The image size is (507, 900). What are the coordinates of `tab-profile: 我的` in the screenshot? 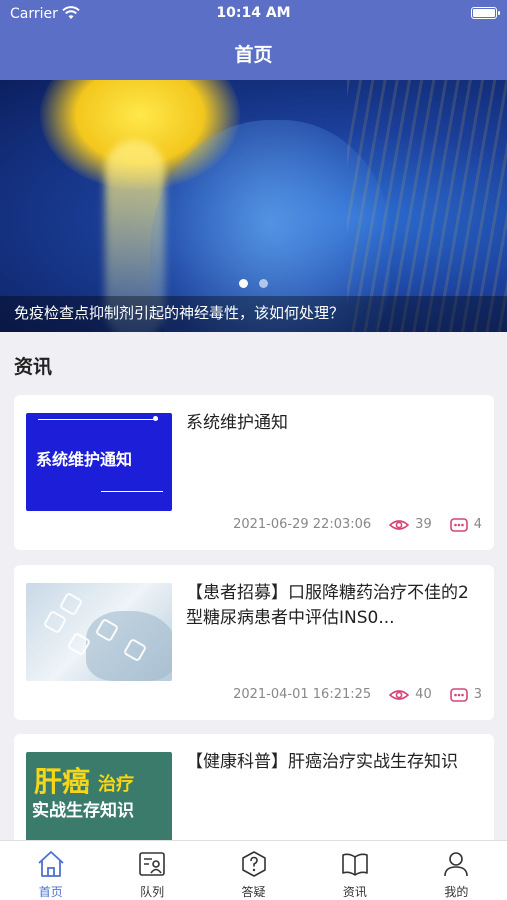 It's located at (456, 870).